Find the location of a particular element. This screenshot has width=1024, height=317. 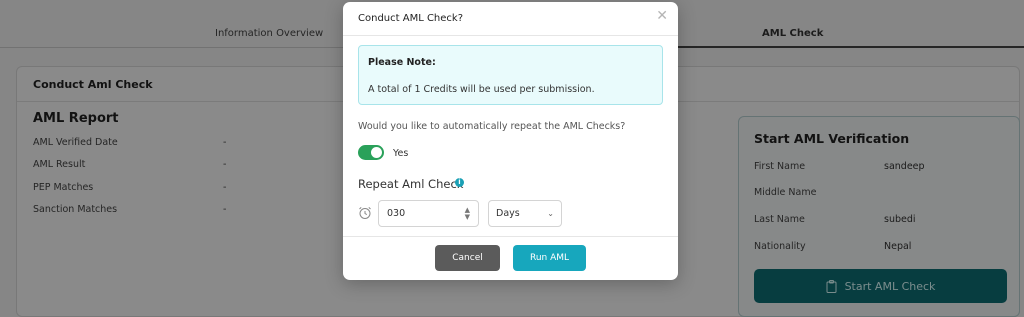

info-icon: i is located at coordinates (459, 182).